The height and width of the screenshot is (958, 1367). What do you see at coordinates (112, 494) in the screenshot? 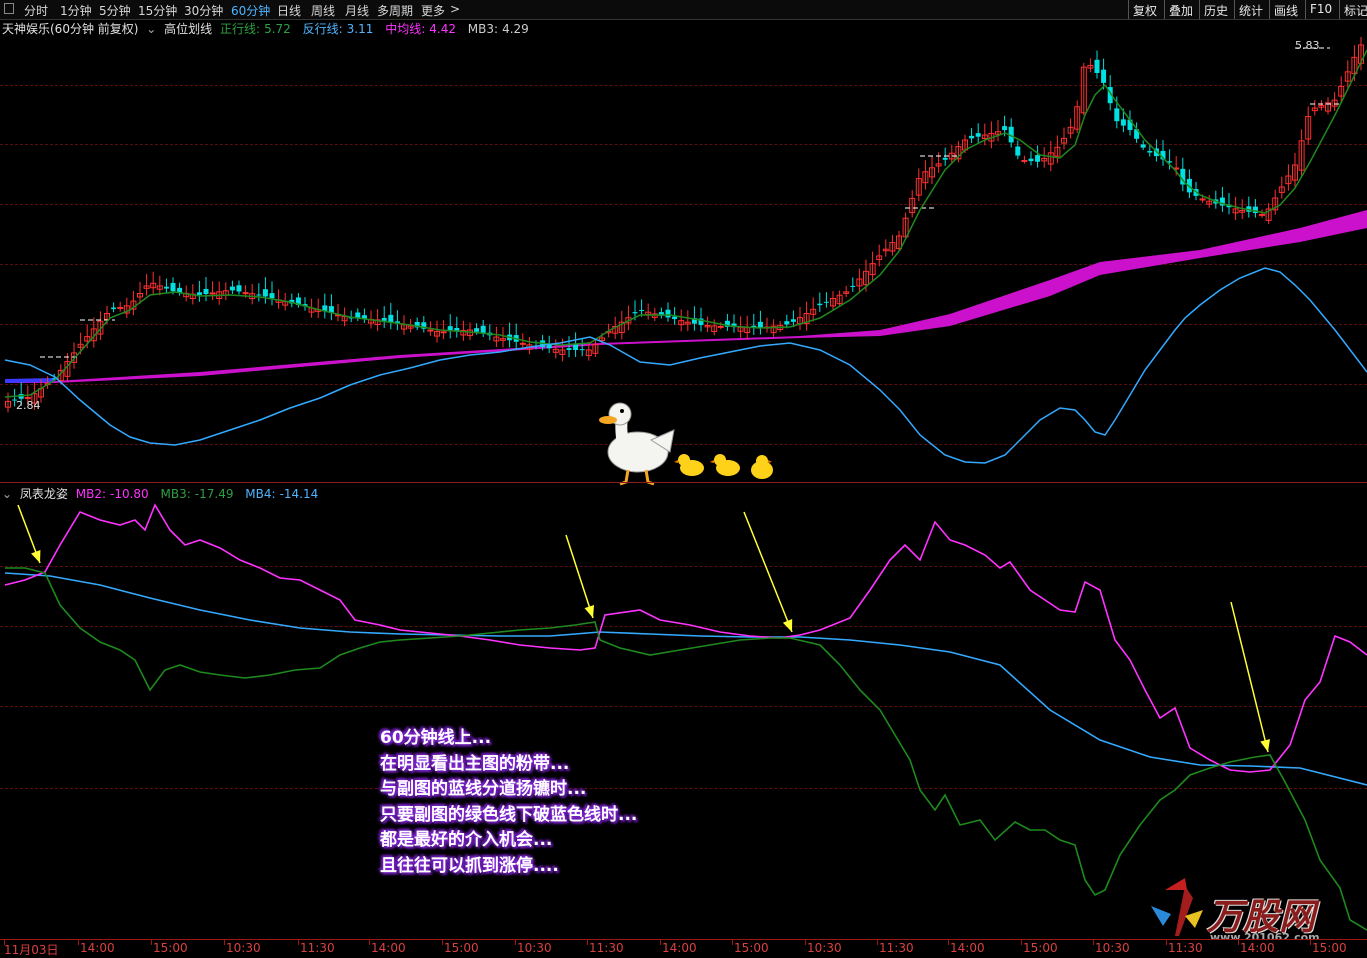
I see `legend-mb2: MB2: -10.80` at bounding box center [112, 494].